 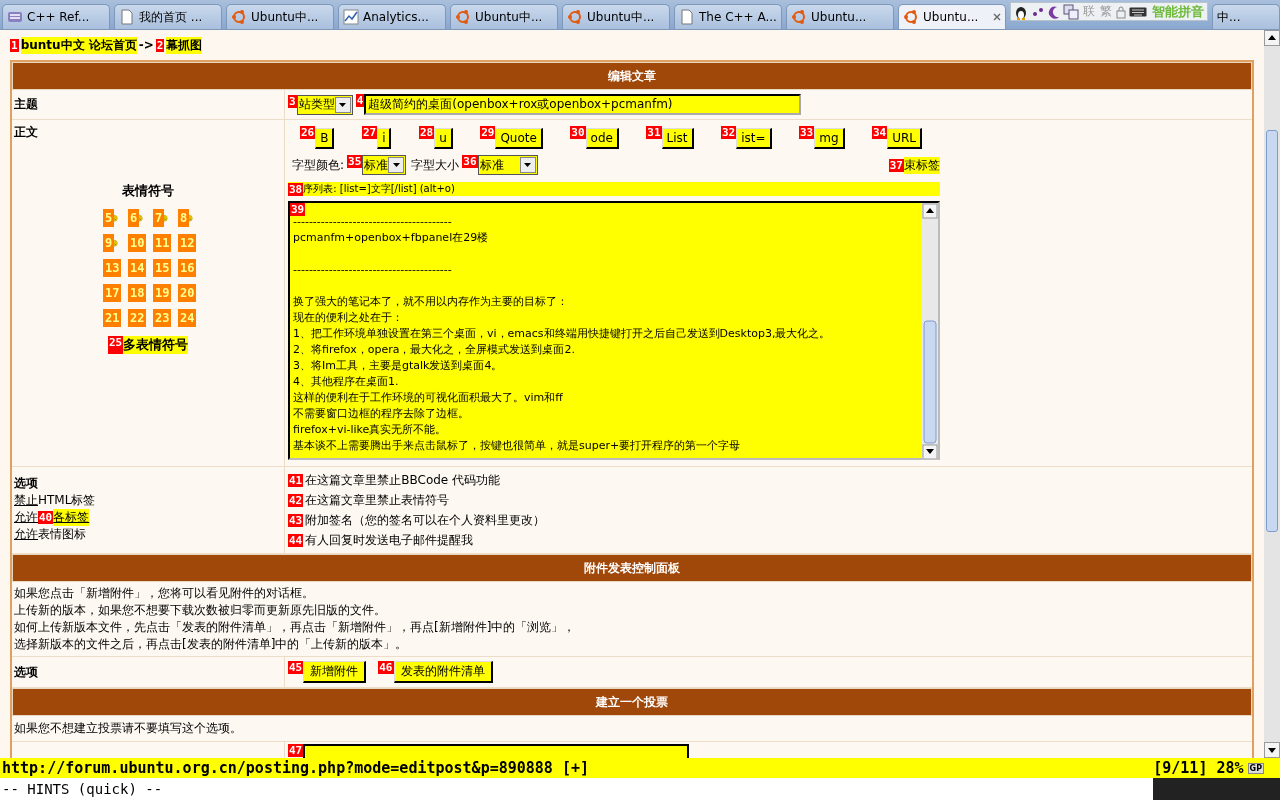 What do you see at coordinates (137, 293) in the screenshot?
I see `hint-label: 18` at bounding box center [137, 293].